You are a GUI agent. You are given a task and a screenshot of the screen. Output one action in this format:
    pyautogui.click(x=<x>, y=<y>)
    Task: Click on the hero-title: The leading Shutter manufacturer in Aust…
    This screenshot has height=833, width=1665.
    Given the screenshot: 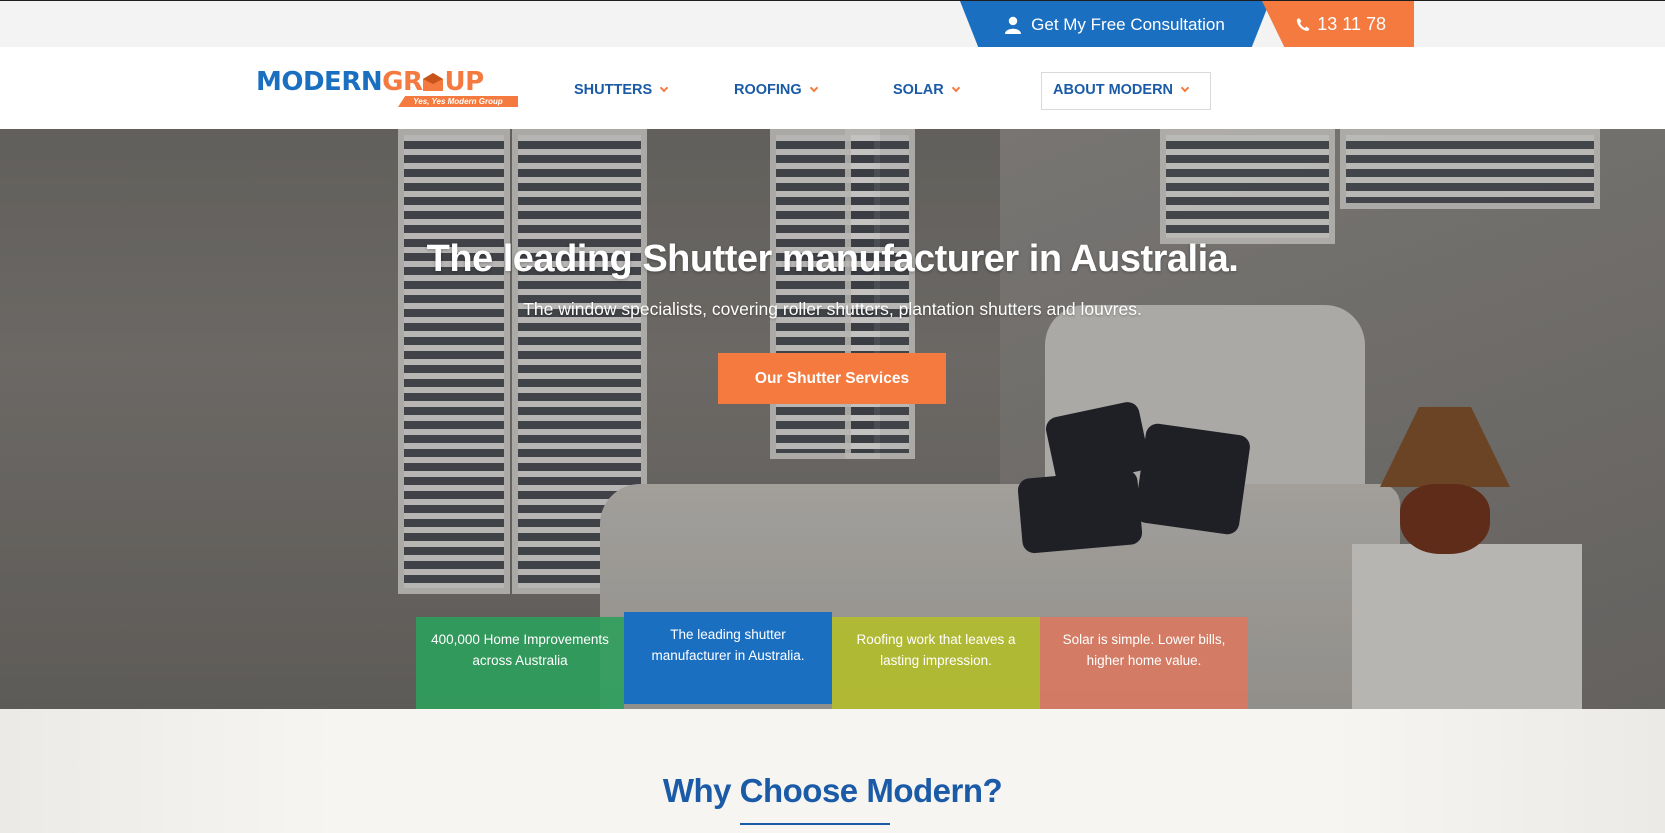 What is the action you would take?
    pyautogui.click(x=832, y=259)
    